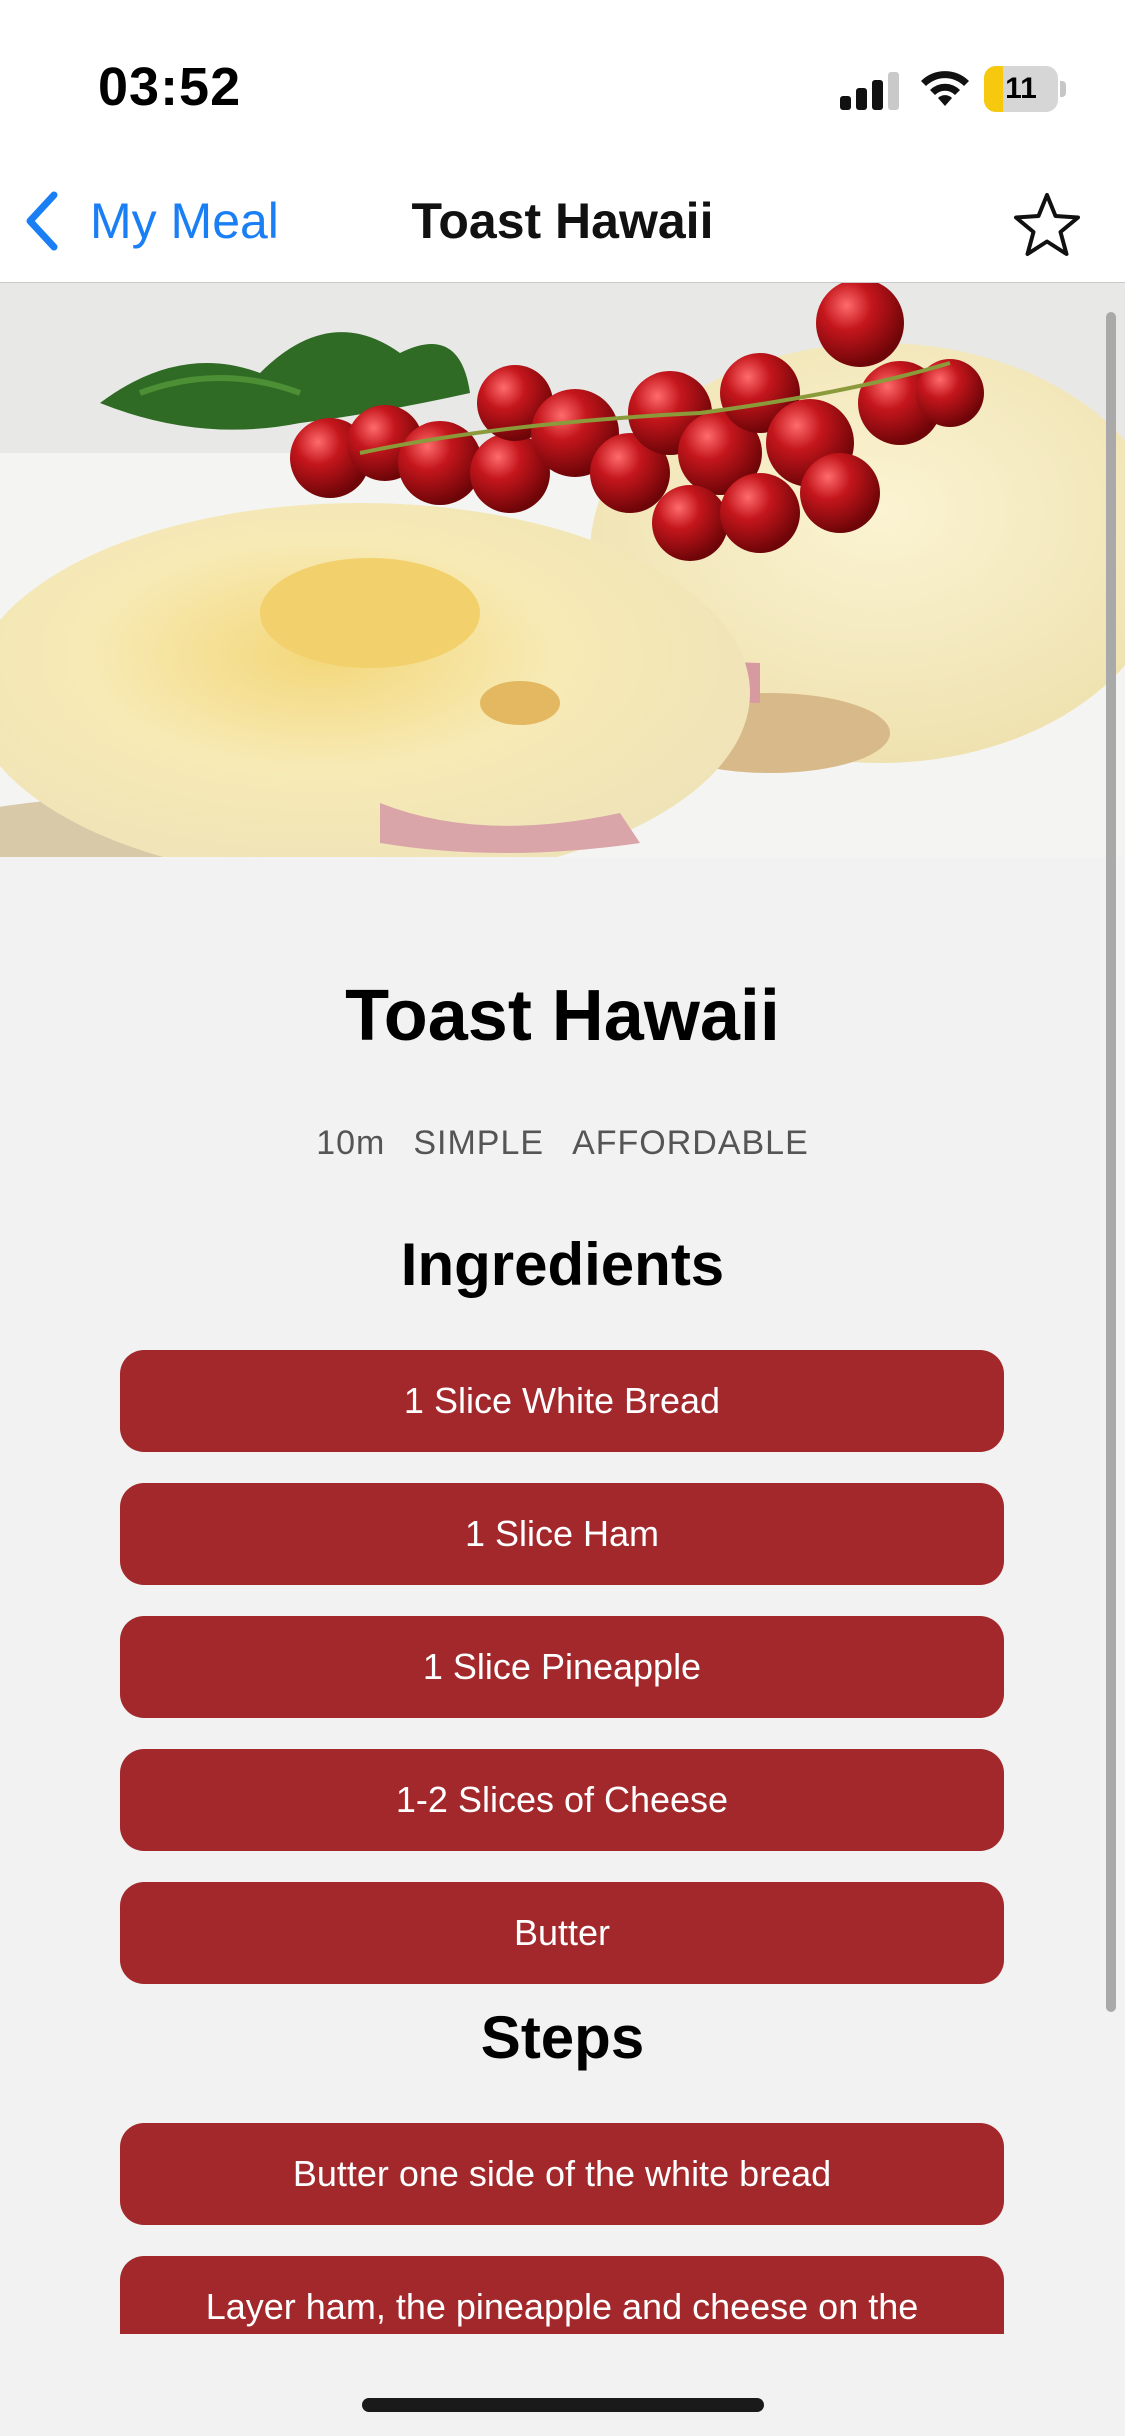 Image resolution: width=1125 pixels, height=2436 pixels. What do you see at coordinates (562, 1667) in the screenshot?
I see `ingredient-item: 1 Slice Pineapple` at bounding box center [562, 1667].